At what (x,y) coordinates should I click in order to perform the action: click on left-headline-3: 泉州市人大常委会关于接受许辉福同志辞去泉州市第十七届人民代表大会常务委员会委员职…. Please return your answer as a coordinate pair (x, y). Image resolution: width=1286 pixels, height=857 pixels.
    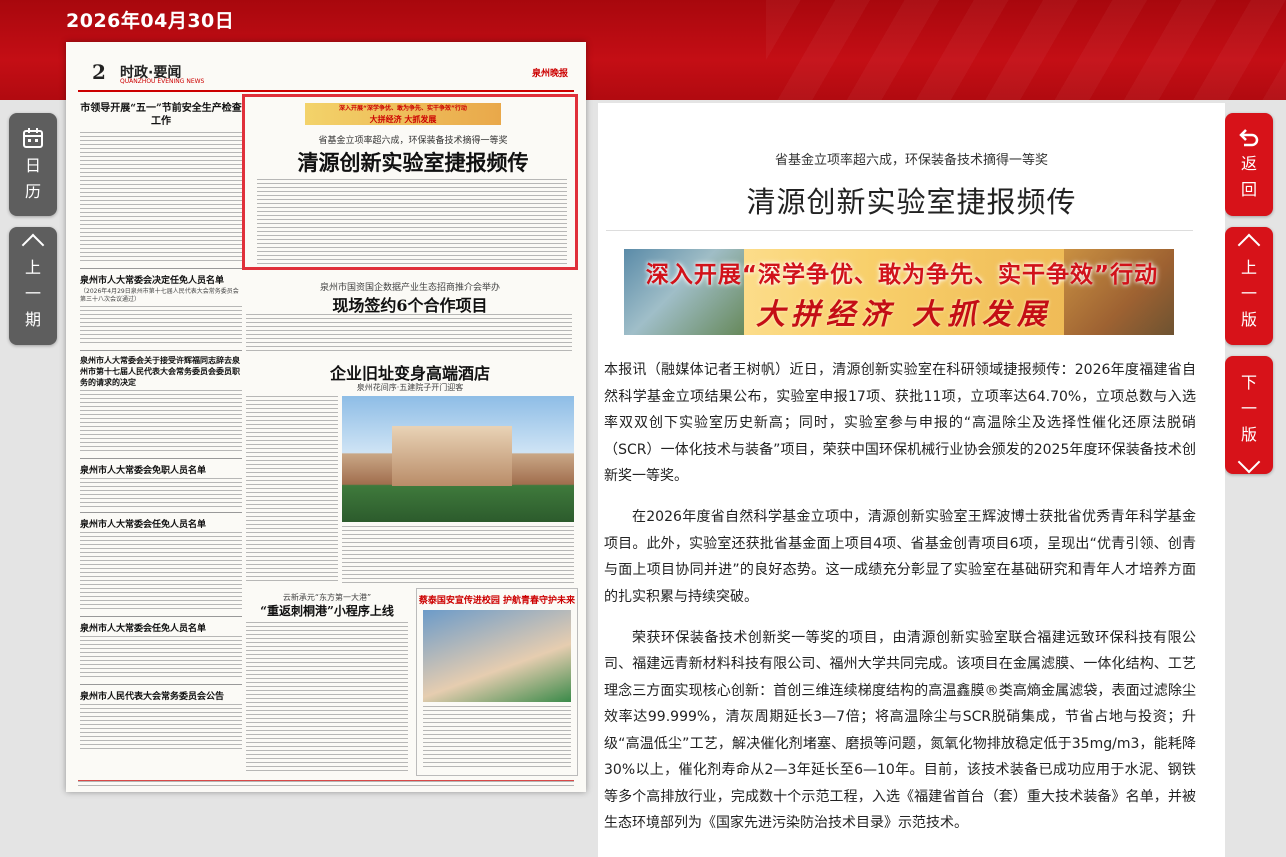
    Looking at the image, I should click on (161, 371).